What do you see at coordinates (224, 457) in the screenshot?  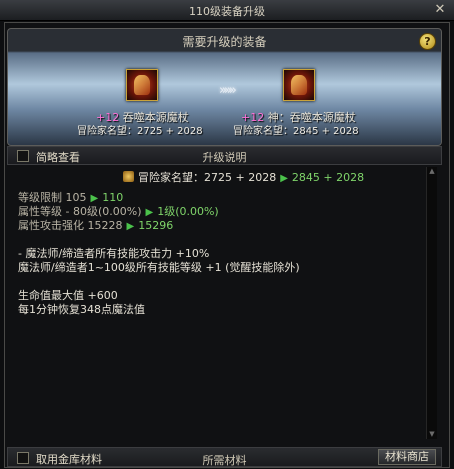 I see `materials-bar: 取用金库材料 所需材料 材料商店` at bounding box center [224, 457].